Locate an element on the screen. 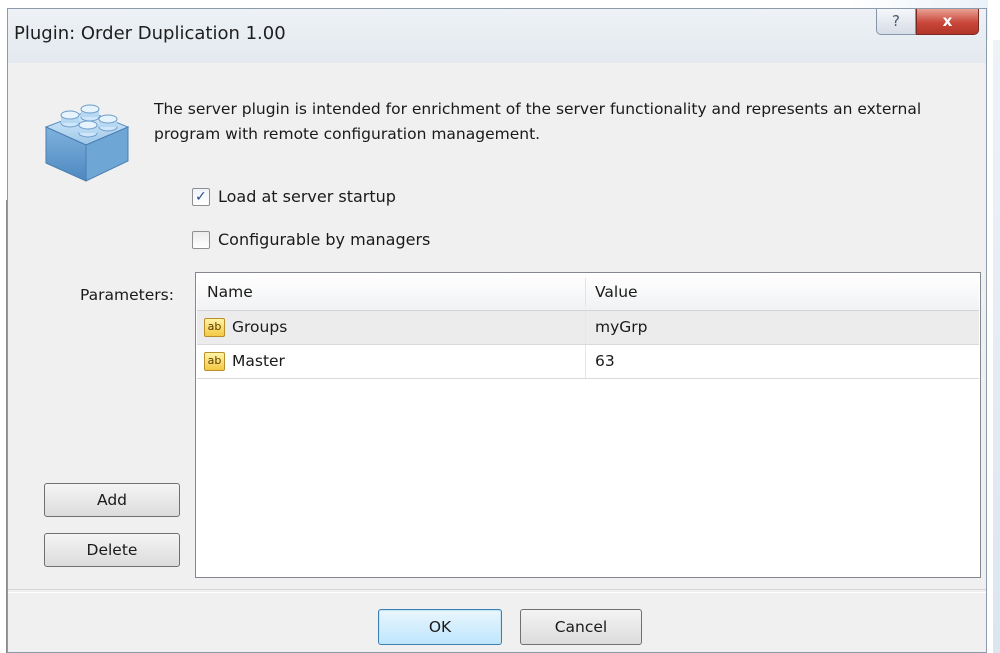  checkmark-icon: ✓ is located at coordinates (201, 197).